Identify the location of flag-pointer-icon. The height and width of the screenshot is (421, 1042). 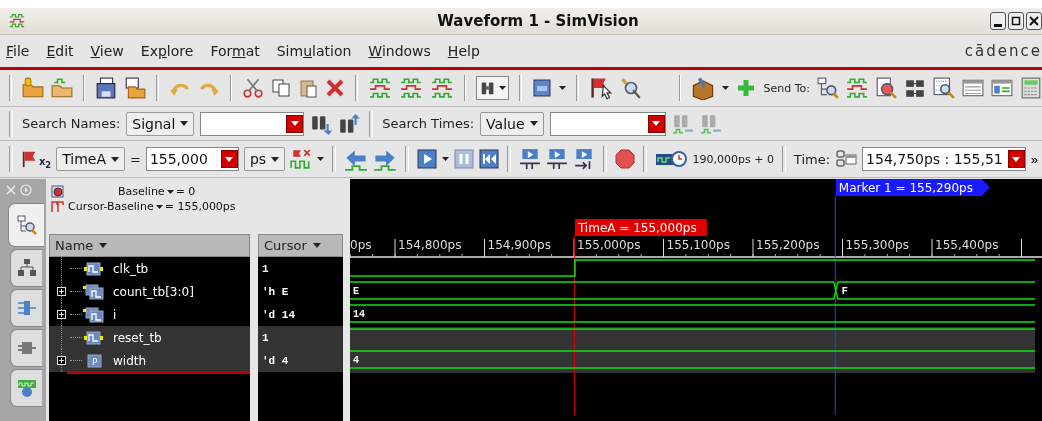
(600, 88).